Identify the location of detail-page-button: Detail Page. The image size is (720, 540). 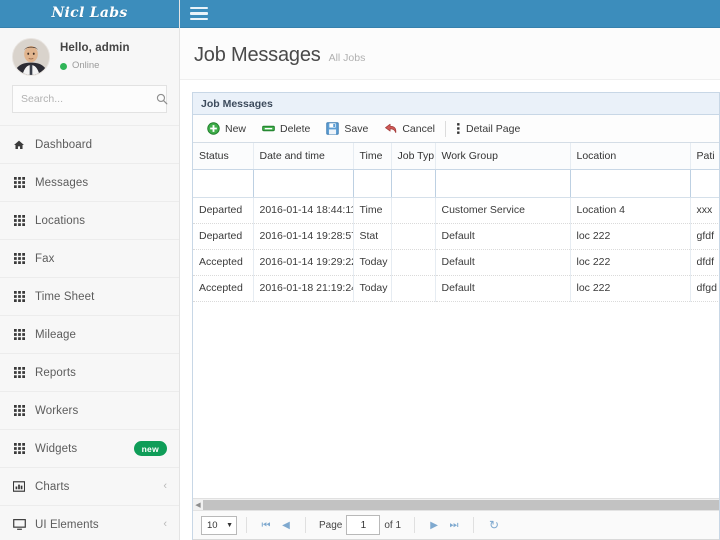
(488, 128).